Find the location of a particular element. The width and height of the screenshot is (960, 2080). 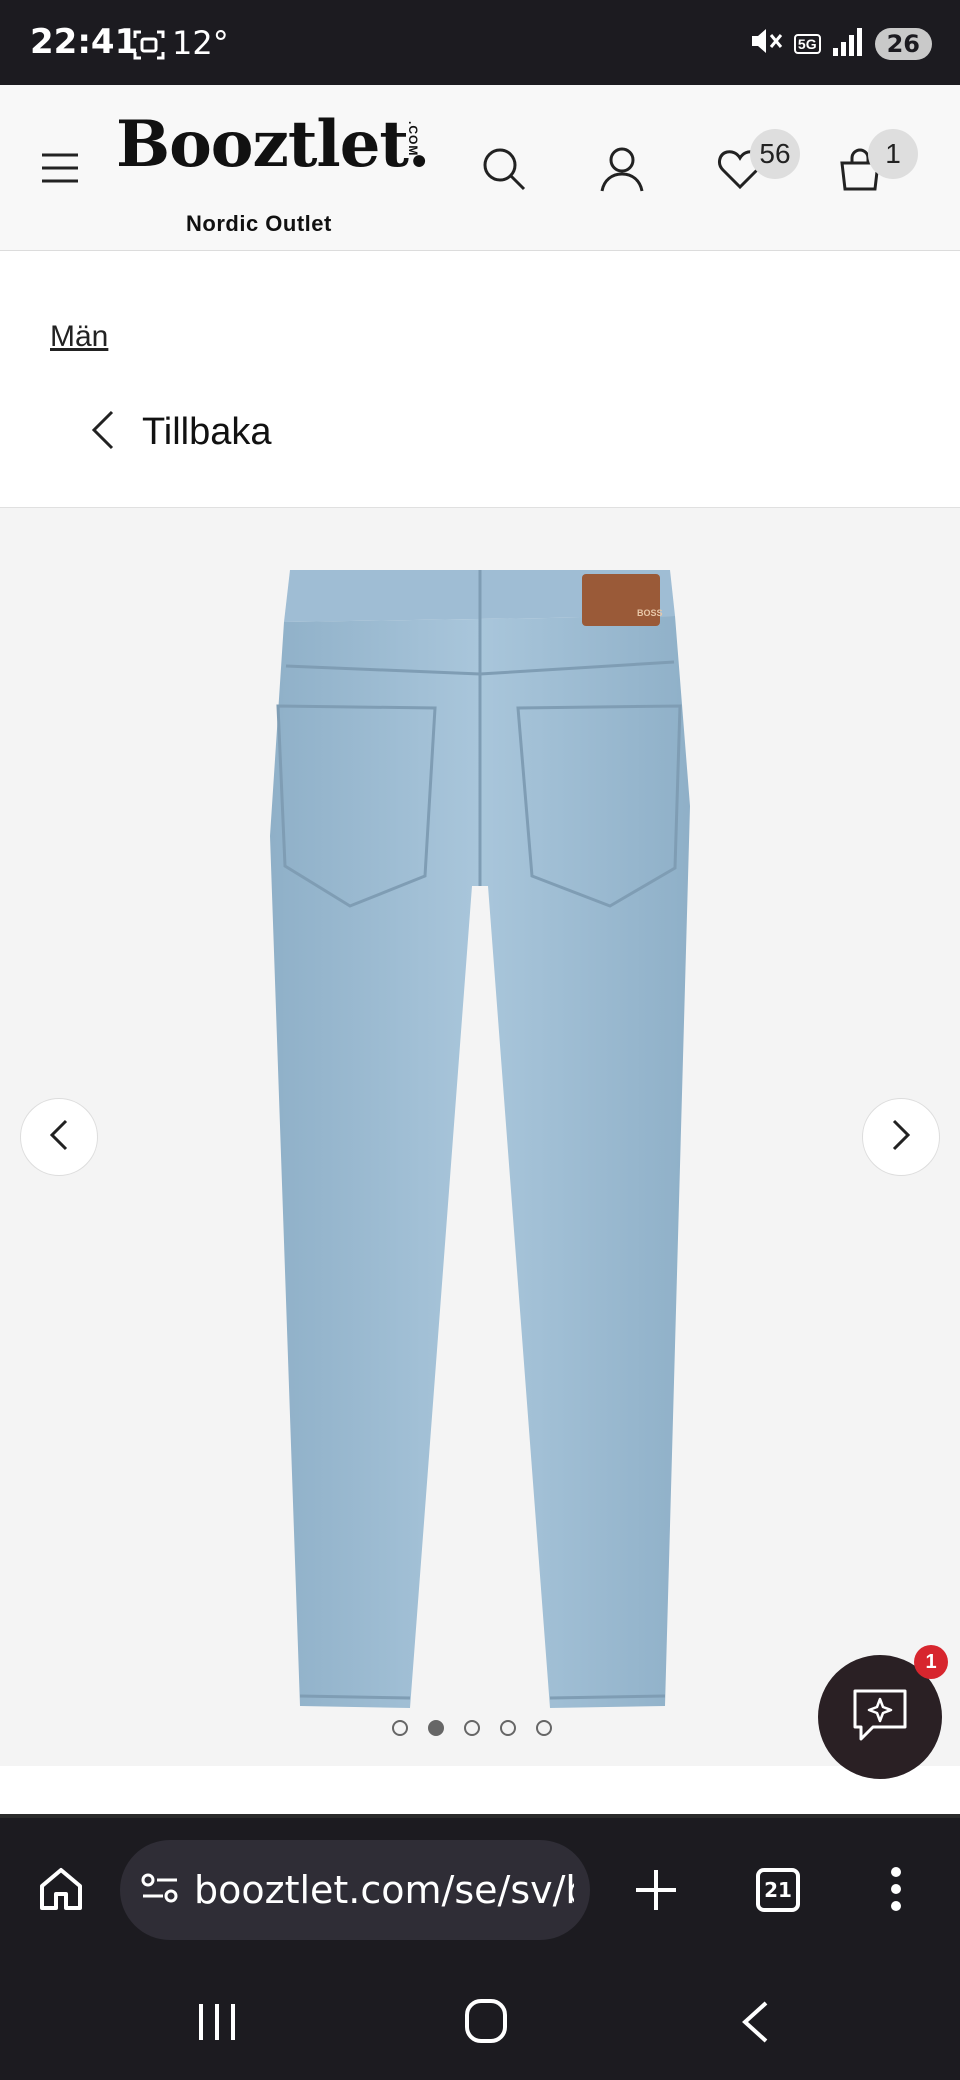

gallery-next-button is located at coordinates (901, 1137).